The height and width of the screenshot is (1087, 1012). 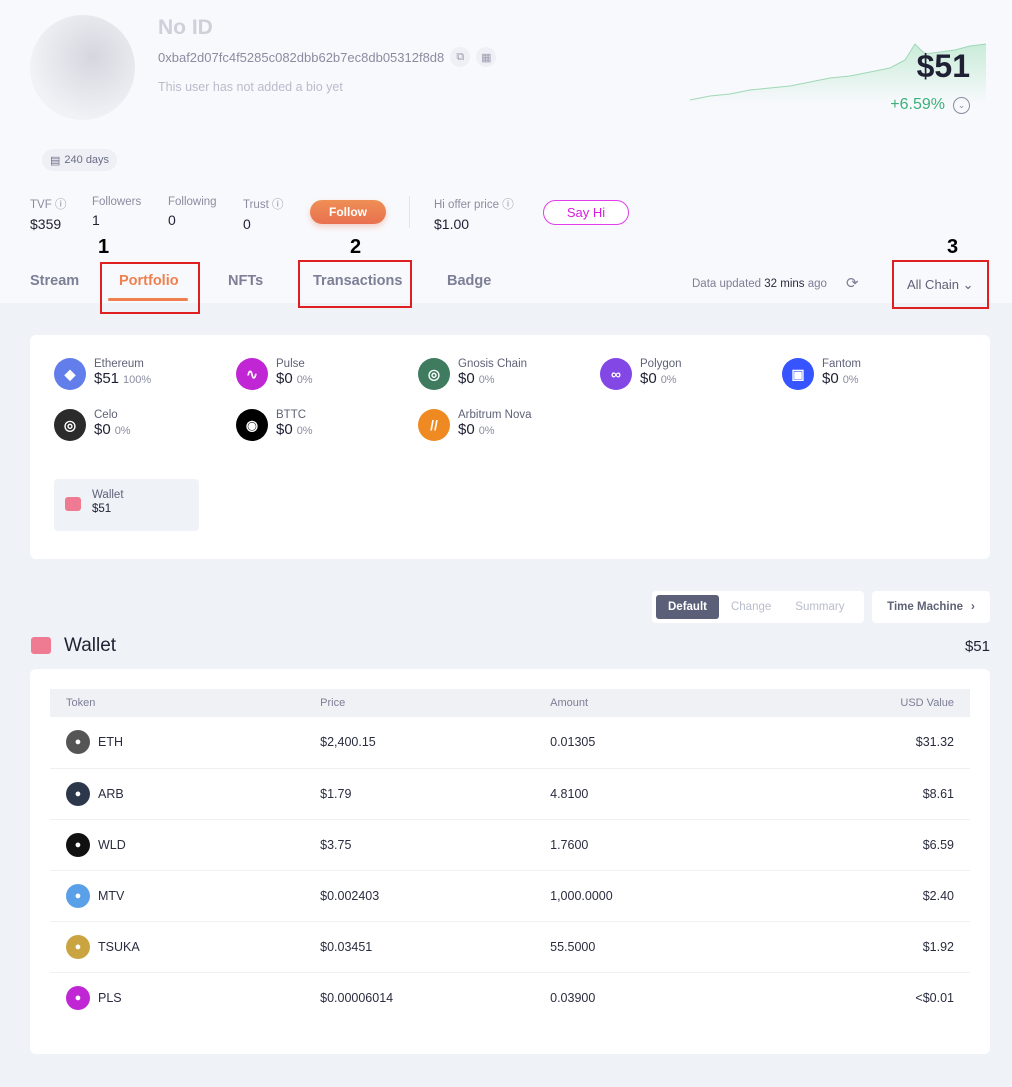 I want to click on table-row: ● PLS $0.00006014 0.03900 <$0.01, so click(x=510, y=997).